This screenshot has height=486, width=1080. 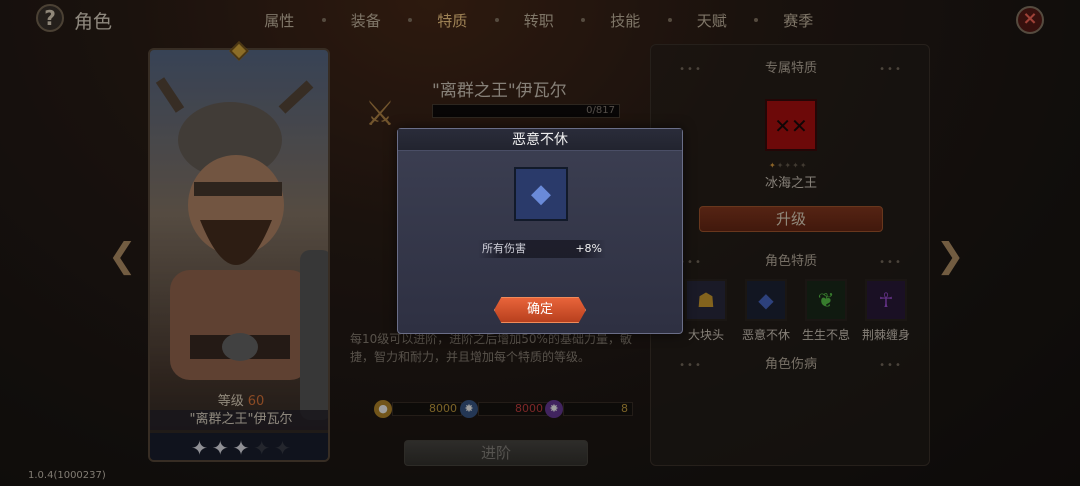 What do you see at coordinates (526, 111) in the screenshot?
I see `exp-bar: 0/817` at bounding box center [526, 111].